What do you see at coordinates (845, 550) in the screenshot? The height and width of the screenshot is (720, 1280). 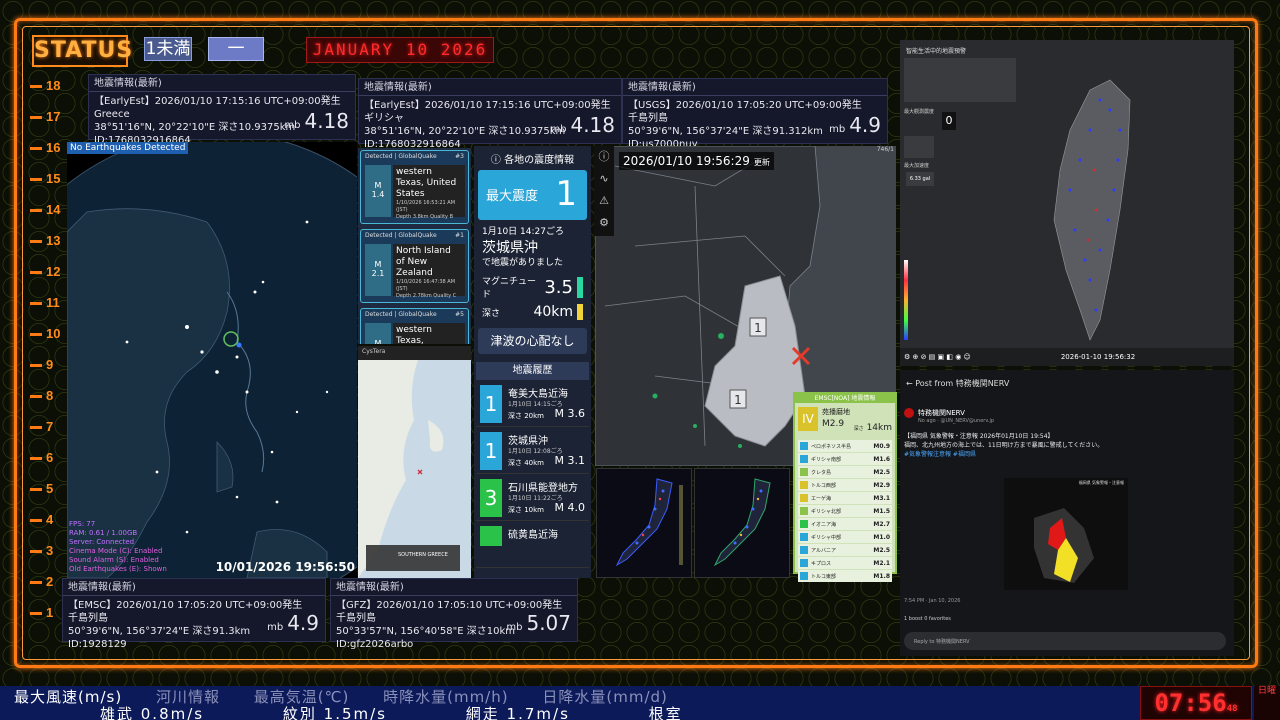 I see `list-item: アルバニア M2.5` at bounding box center [845, 550].